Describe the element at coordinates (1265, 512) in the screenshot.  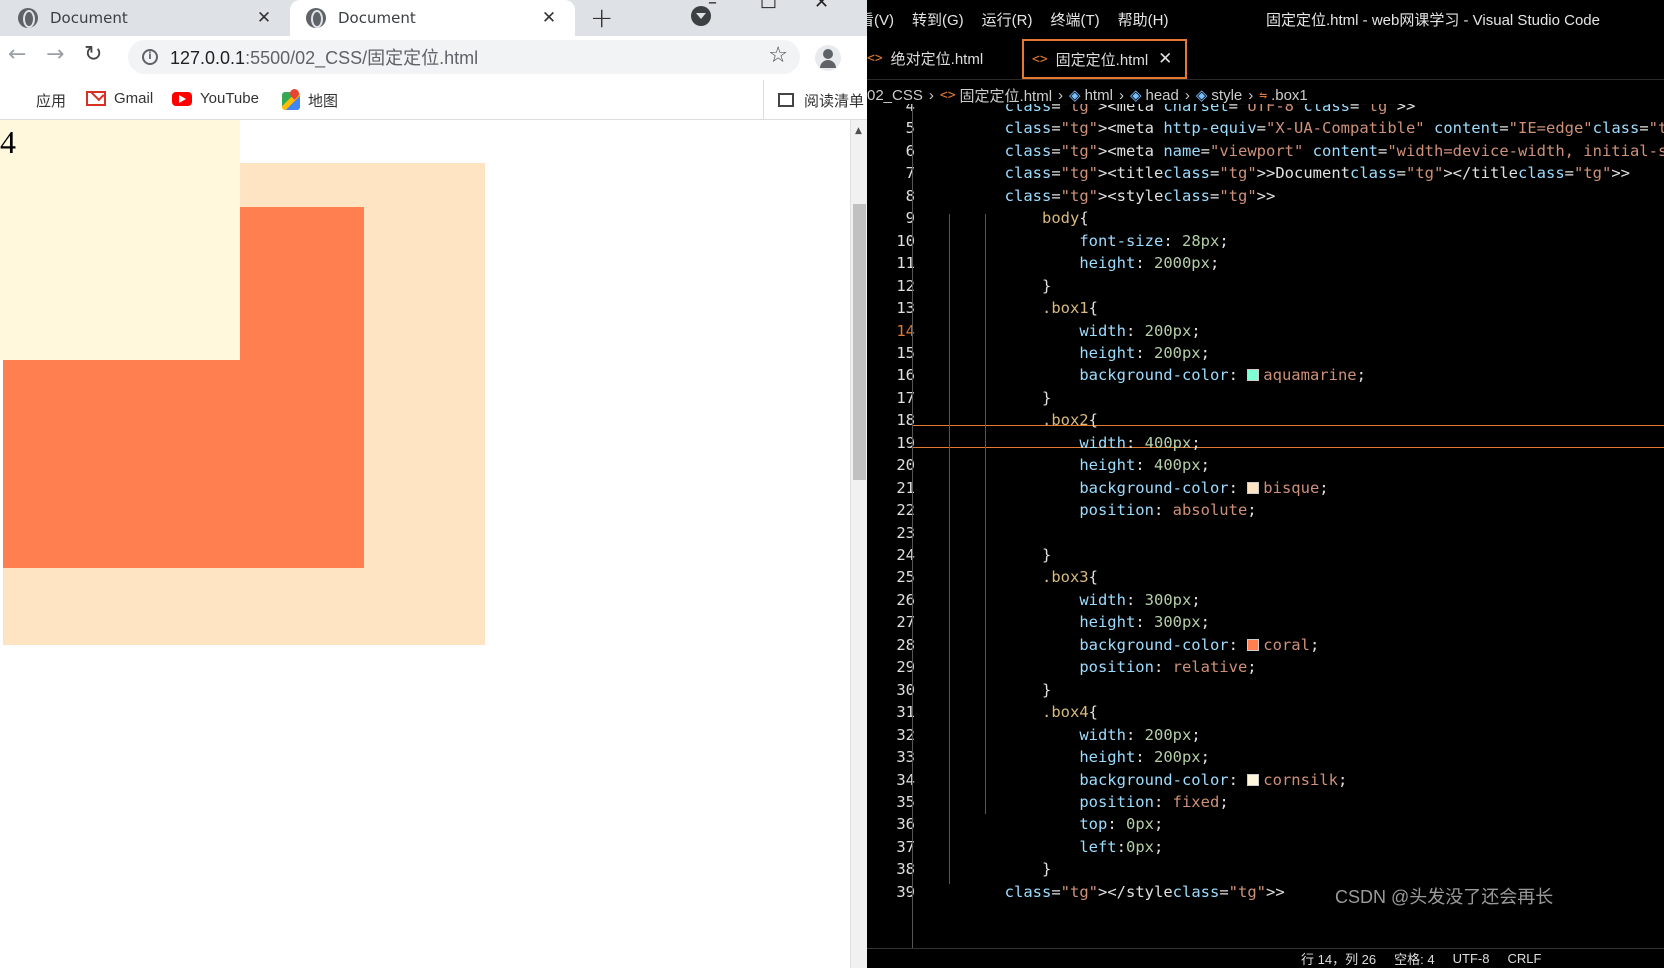
I see `code-line: 22 position: absolute;` at that location.